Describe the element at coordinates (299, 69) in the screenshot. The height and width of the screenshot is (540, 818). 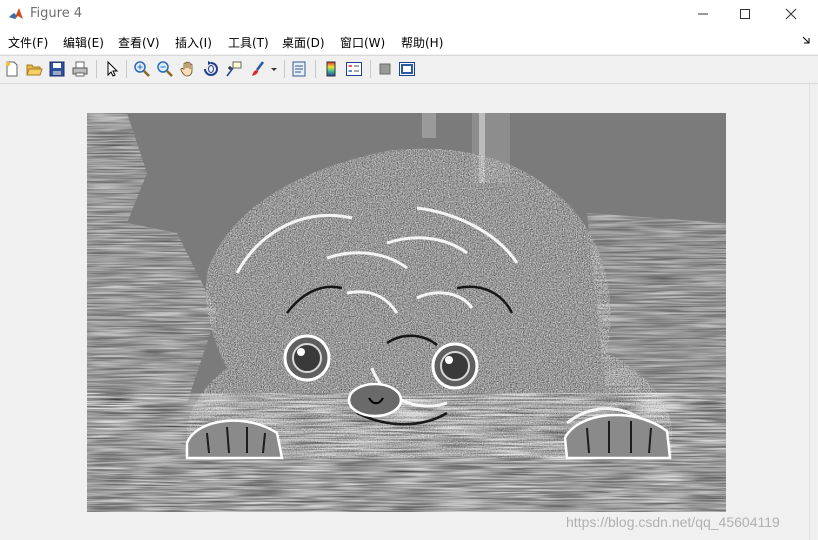
I see `link-plot-icon` at that location.